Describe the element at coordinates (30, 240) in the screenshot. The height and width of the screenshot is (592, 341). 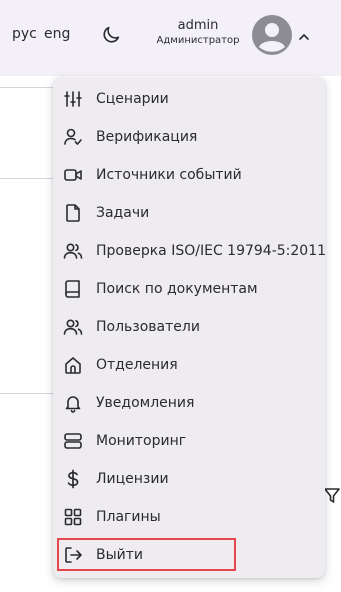
I see `background-panel` at that location.